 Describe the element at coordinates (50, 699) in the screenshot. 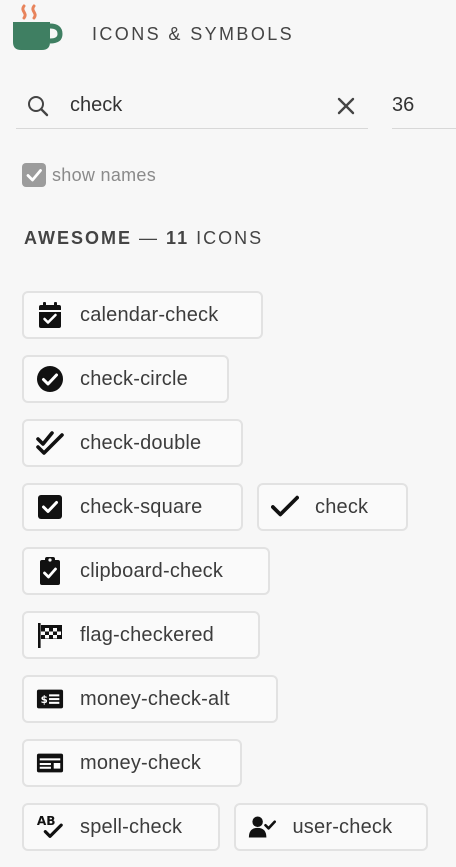

I see `money-check-alt-icon: $` at that location.